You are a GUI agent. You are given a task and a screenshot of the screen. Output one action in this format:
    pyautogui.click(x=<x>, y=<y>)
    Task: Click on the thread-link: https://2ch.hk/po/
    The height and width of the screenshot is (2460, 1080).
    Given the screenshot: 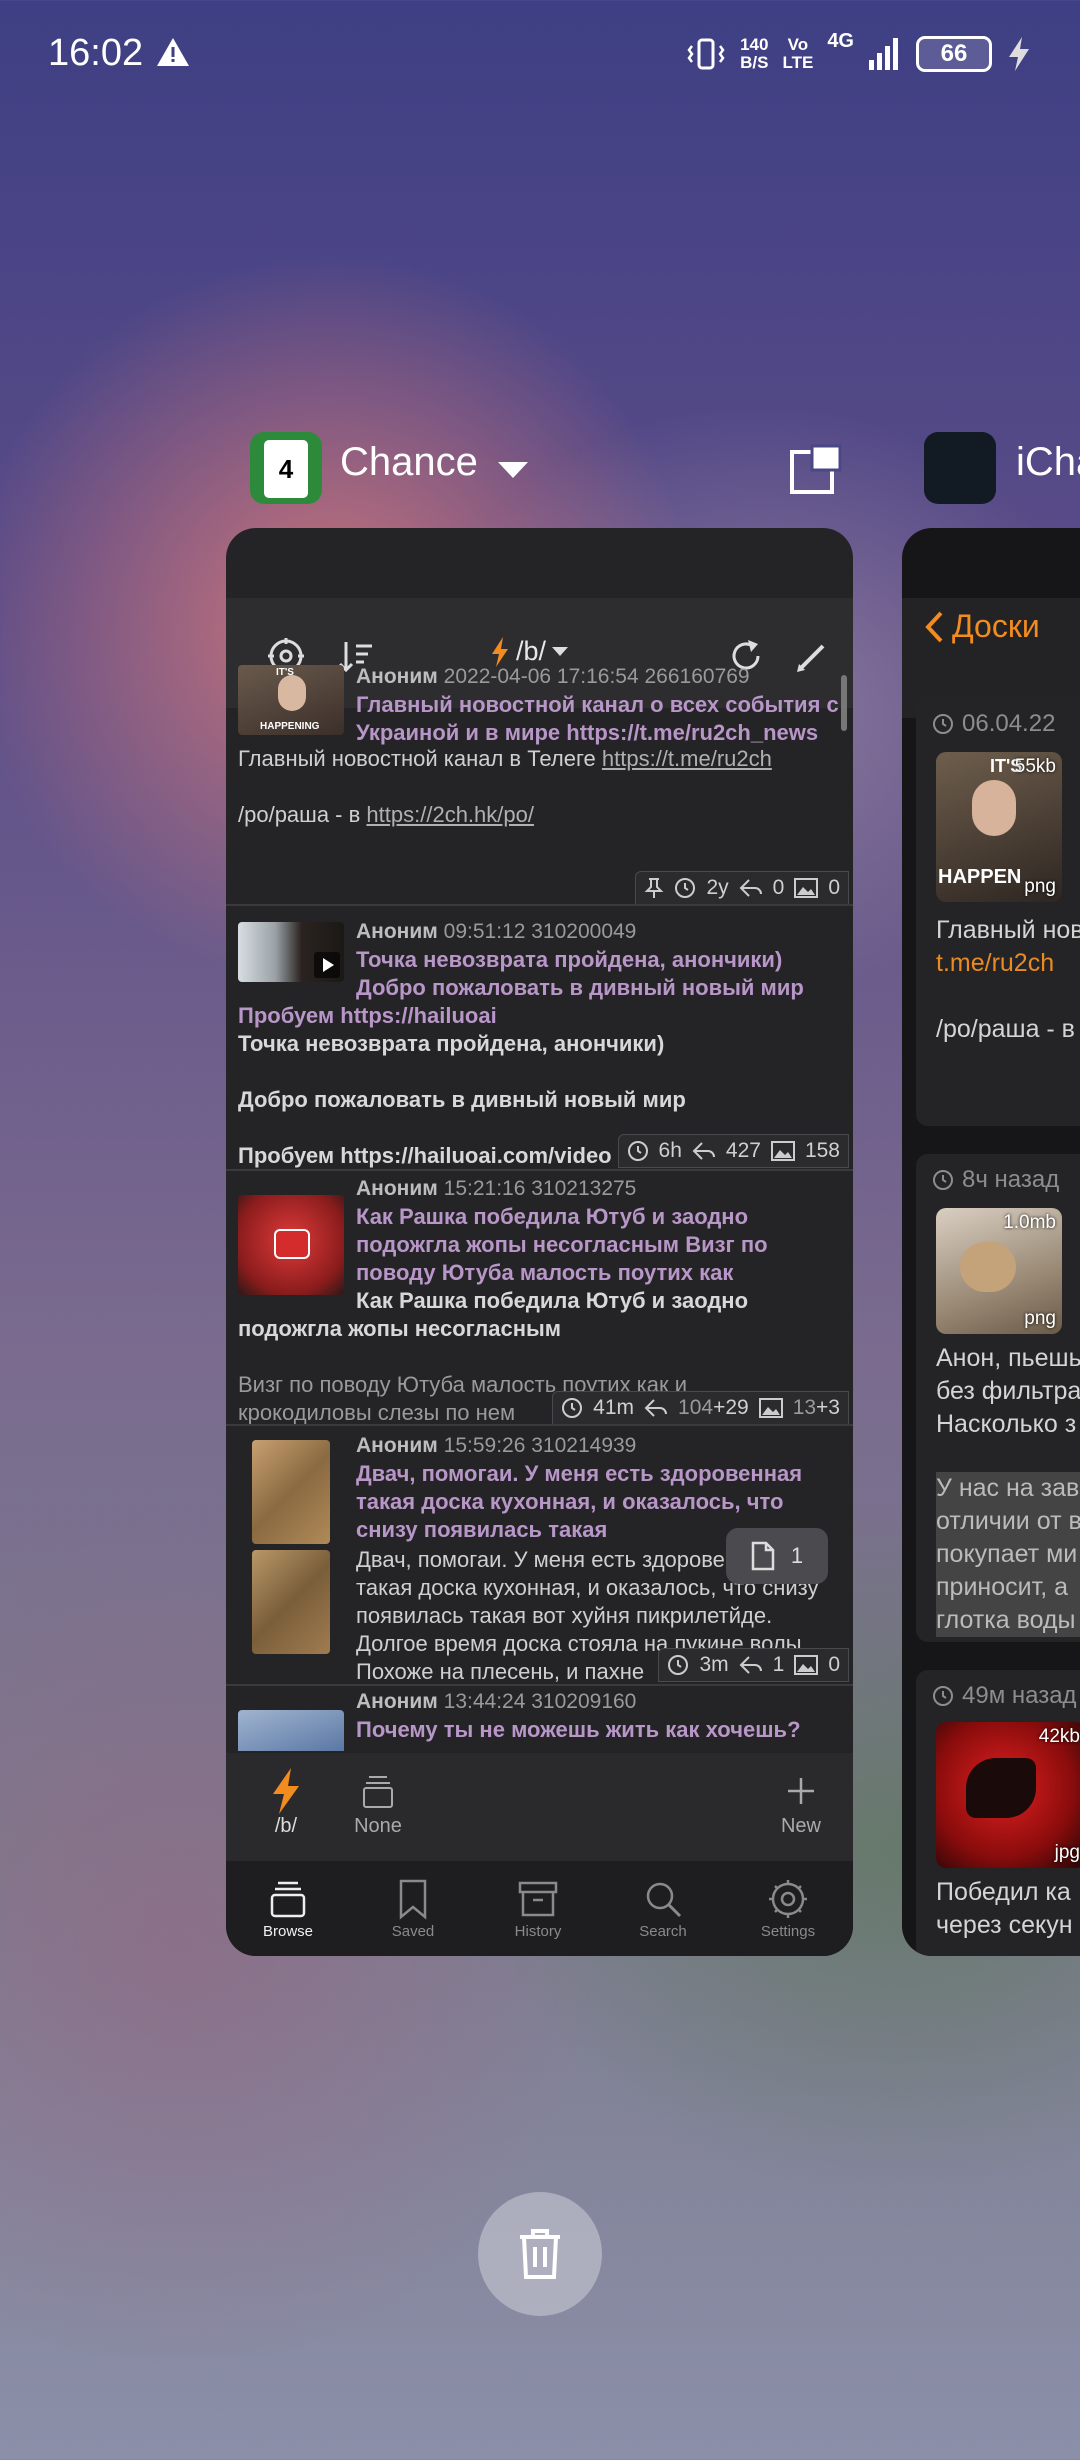 What is the action you would take?
    pyautogui.click(x=450, y=814)
    